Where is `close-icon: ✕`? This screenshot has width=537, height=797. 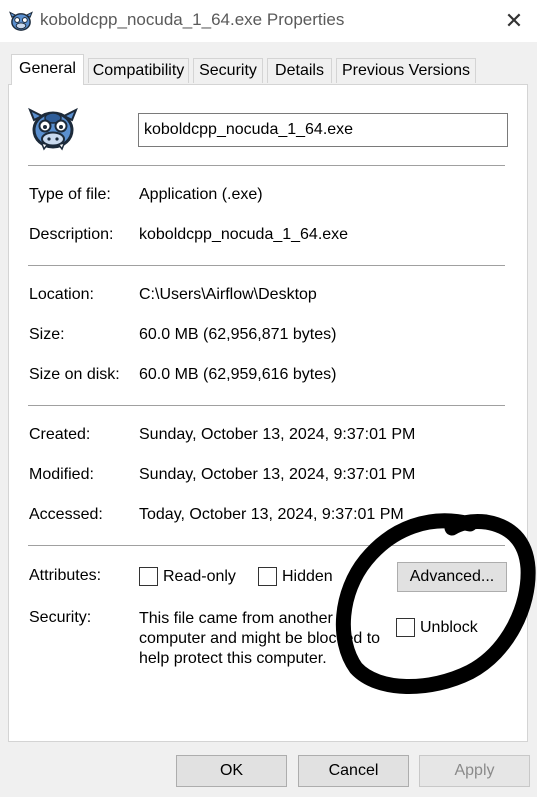
close-icon: ✕ is located at coordinates (514, 21).